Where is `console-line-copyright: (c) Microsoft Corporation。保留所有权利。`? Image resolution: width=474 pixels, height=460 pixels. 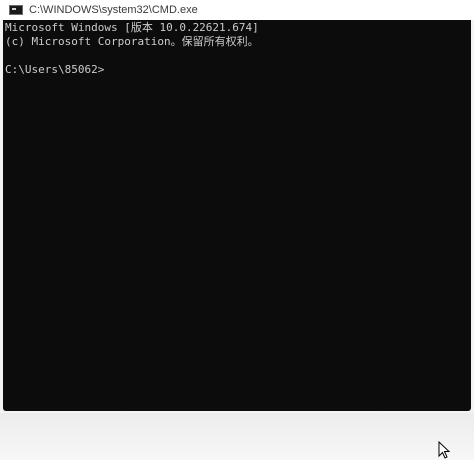 console-line-copyright: (c) Microsoft Corporation。保留所有权利。 is located at coordinates (132, 41).